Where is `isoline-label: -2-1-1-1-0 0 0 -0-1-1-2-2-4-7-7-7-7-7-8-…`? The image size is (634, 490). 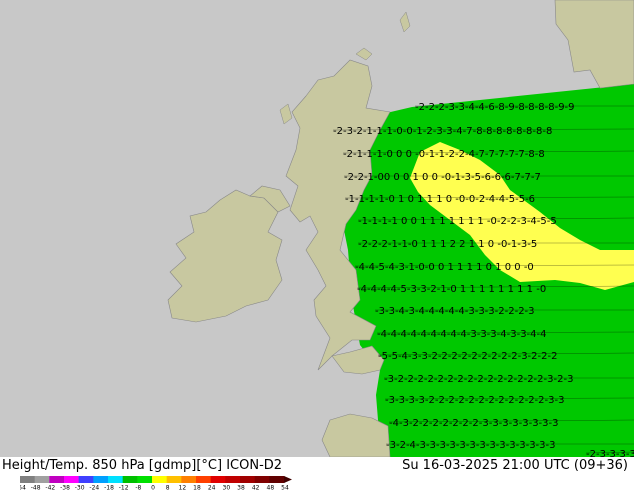
isoline-label: -2-1-1-1-0 0 0 -0-1-1-2-2-4-7-7-7-7-7-8-… is located at coordinates (444, 154).